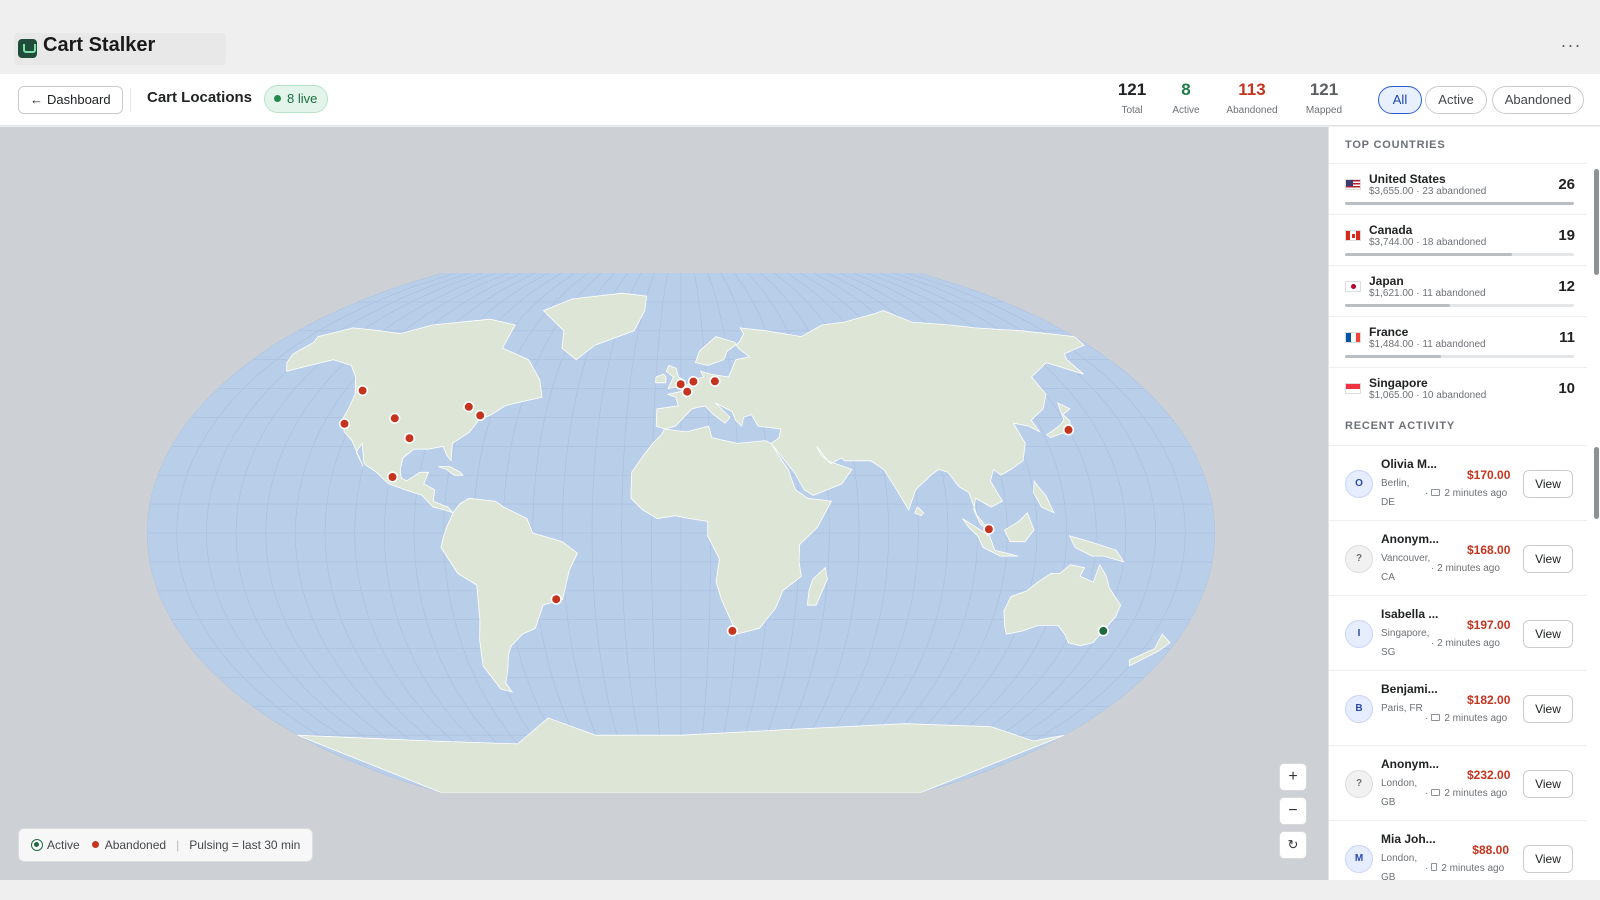 The width and height of the screenshot is (1600, 900). Describe the element at coordinates (1400, 100) in the screenshot. I see `filter-all-button: All` at that location.